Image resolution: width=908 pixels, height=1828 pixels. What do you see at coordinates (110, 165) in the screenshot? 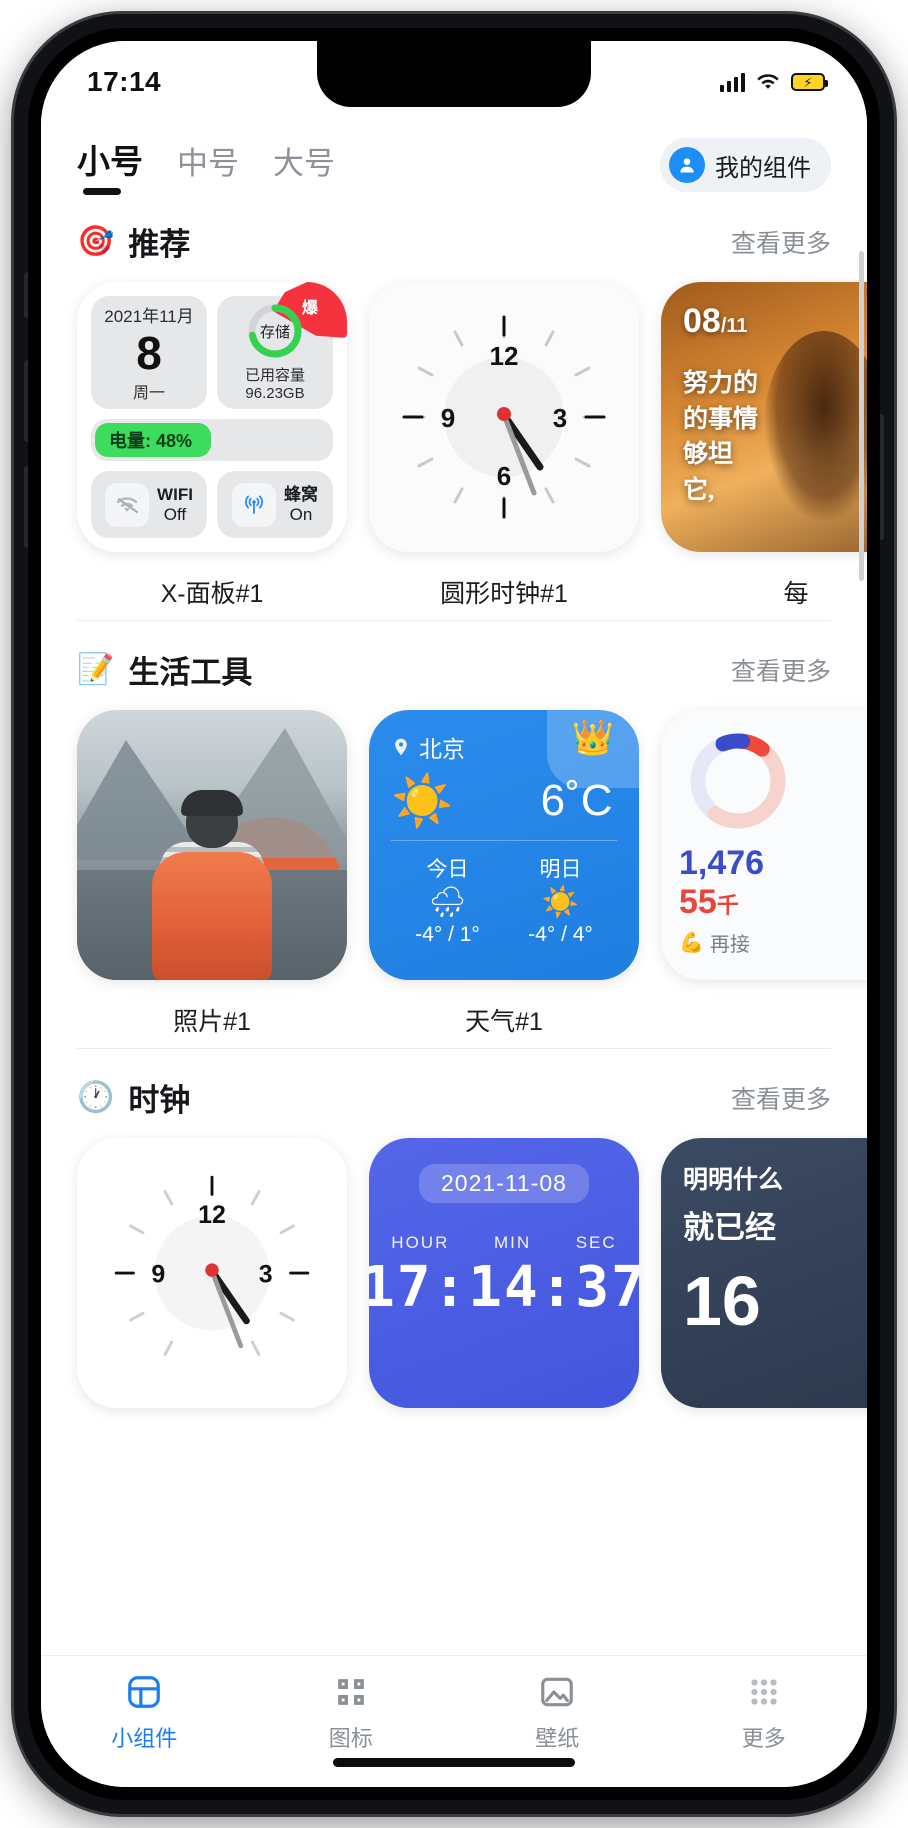
I see `tab-size-small: 小号` at bounding box center [110, 165].